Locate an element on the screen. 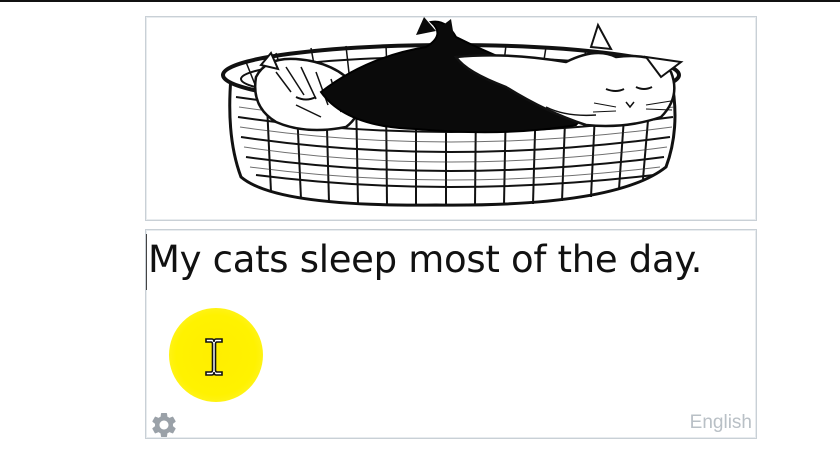  ibeam-cursor-icon is located at coordinates (214, 357).